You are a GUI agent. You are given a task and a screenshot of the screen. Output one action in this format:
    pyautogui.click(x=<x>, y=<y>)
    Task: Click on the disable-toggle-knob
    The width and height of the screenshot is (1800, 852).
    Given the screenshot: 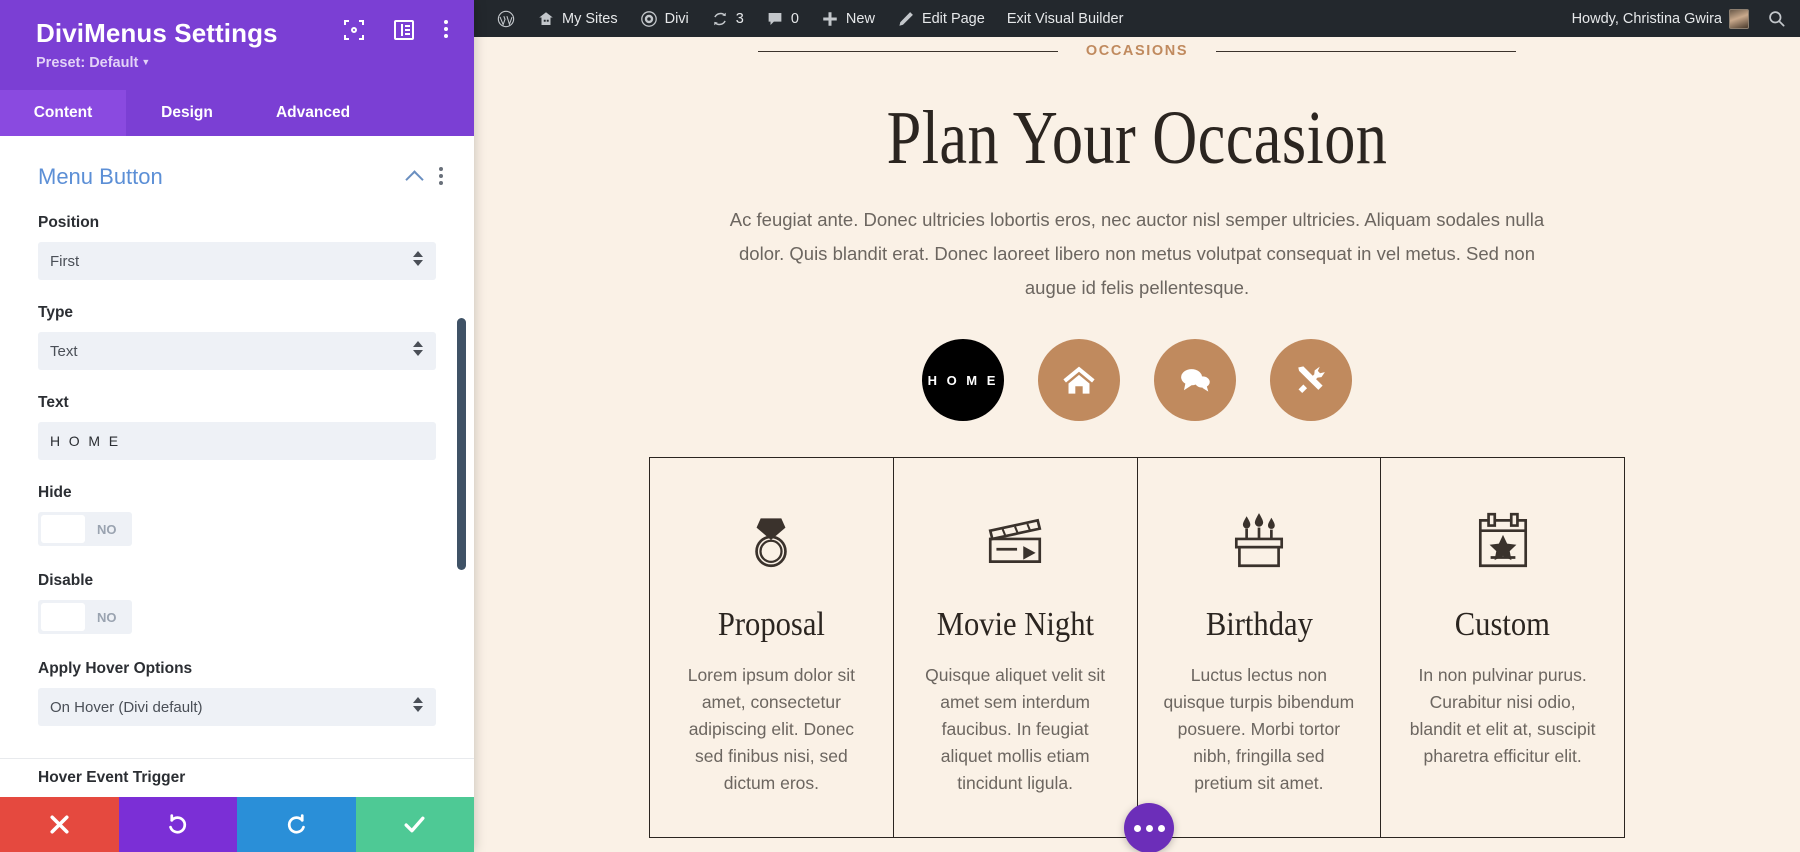 What is the action you would take?
    pyautogui.click(x=63, y=617)
    